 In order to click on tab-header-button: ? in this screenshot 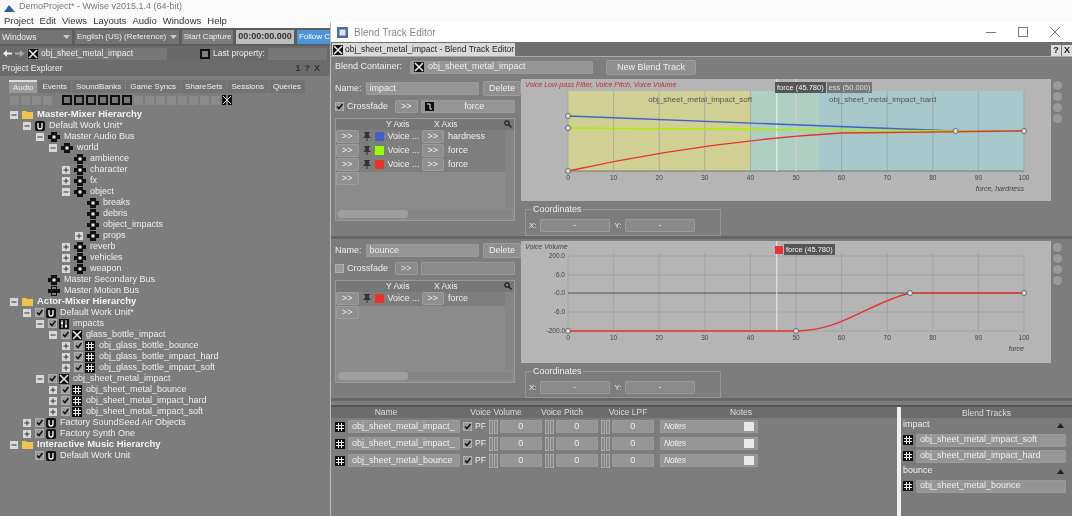, I will do `click(1056, 50)`.